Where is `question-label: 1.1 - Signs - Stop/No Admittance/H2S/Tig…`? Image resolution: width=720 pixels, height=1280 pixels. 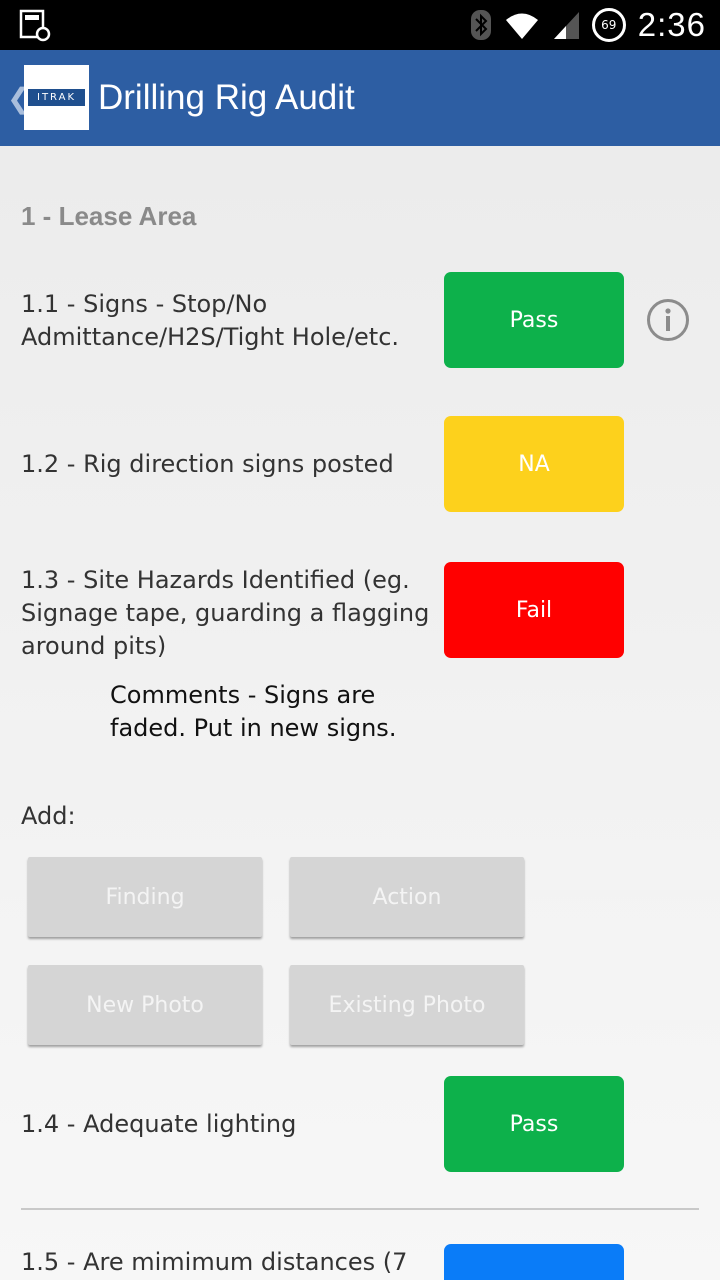 question-label: 1.1 - Signs - Stop/No Admittance/H2S/Tig… is located at coordinates (210, 320).